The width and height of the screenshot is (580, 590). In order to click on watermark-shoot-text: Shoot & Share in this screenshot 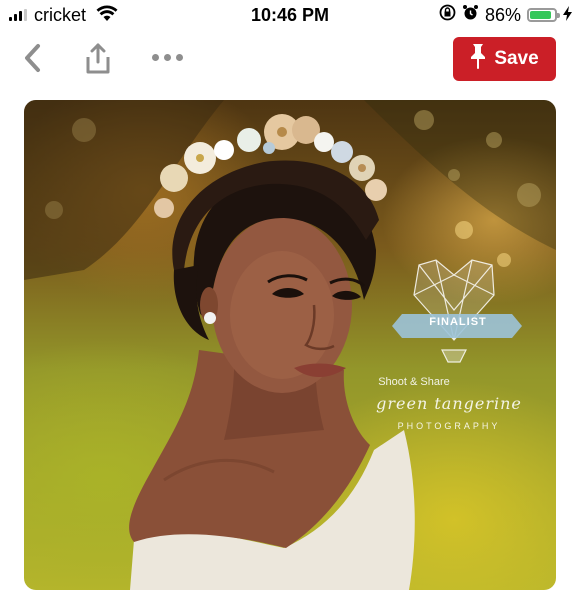, I will do `click(414, 382)`.